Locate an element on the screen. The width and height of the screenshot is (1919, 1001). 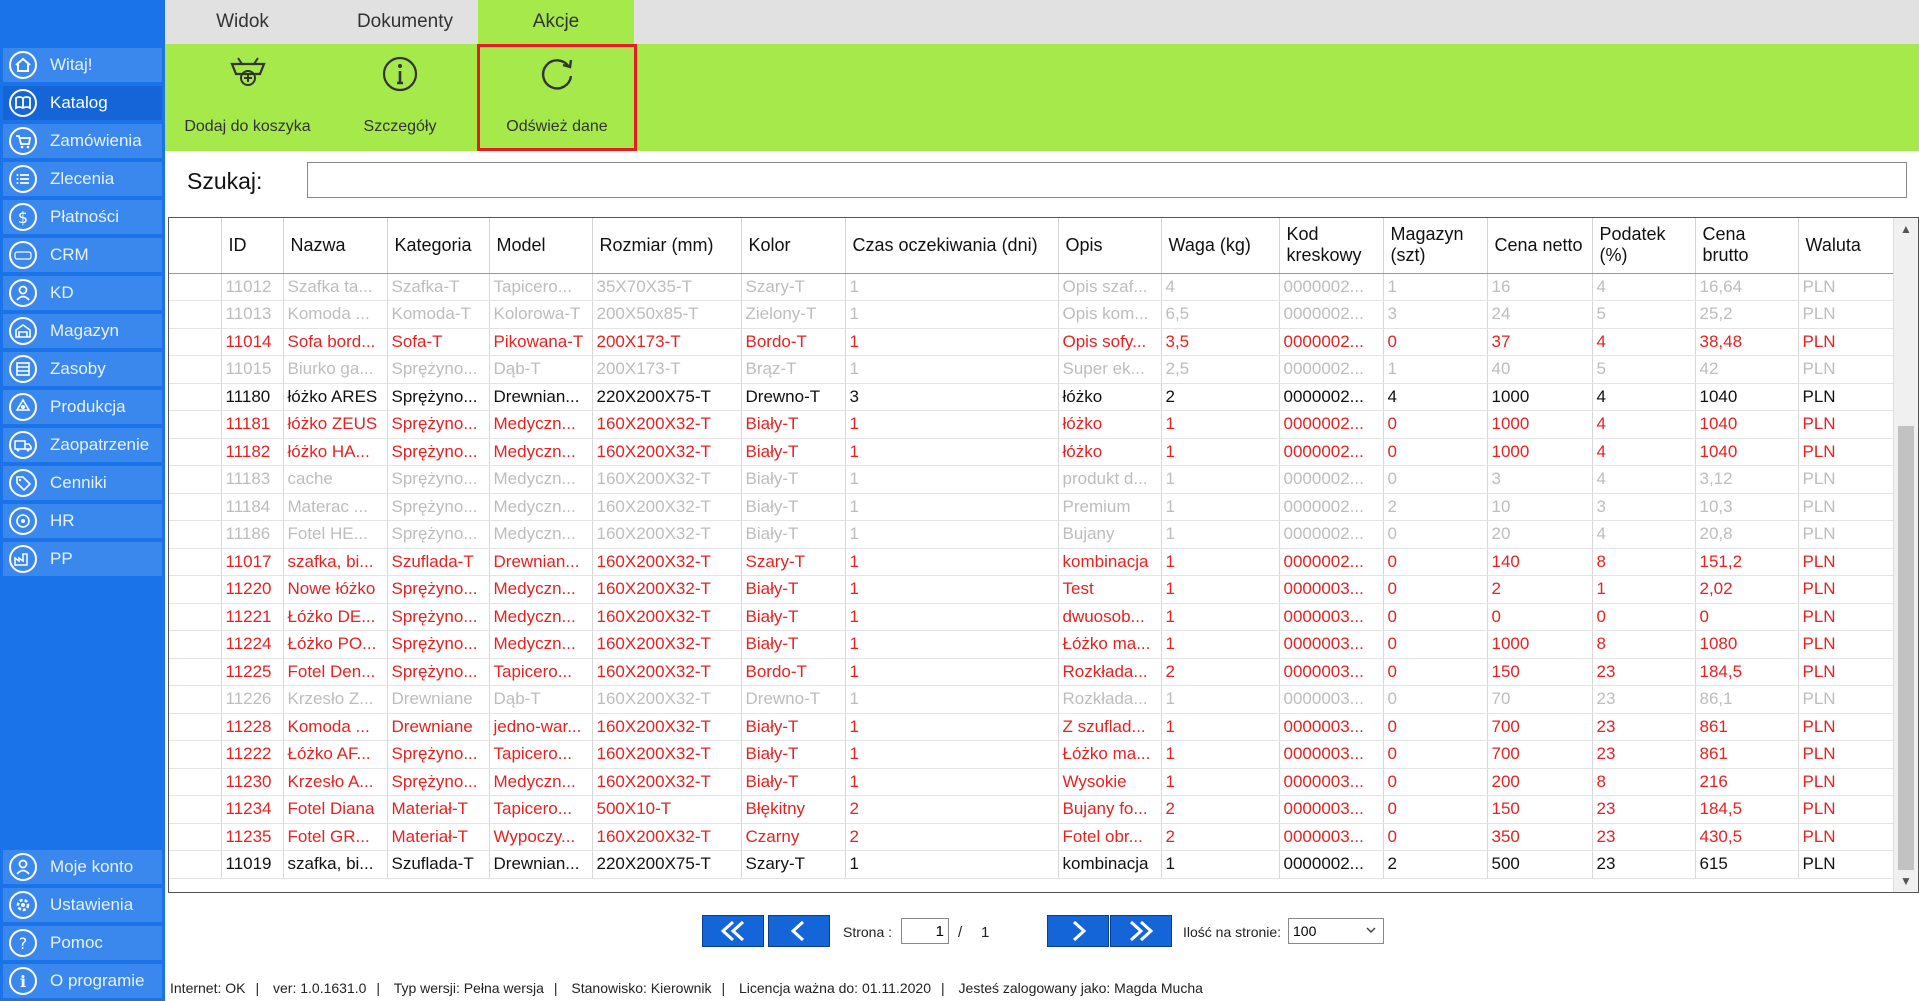
table-cell: Brąz-T is located at coordinates (793, 369).